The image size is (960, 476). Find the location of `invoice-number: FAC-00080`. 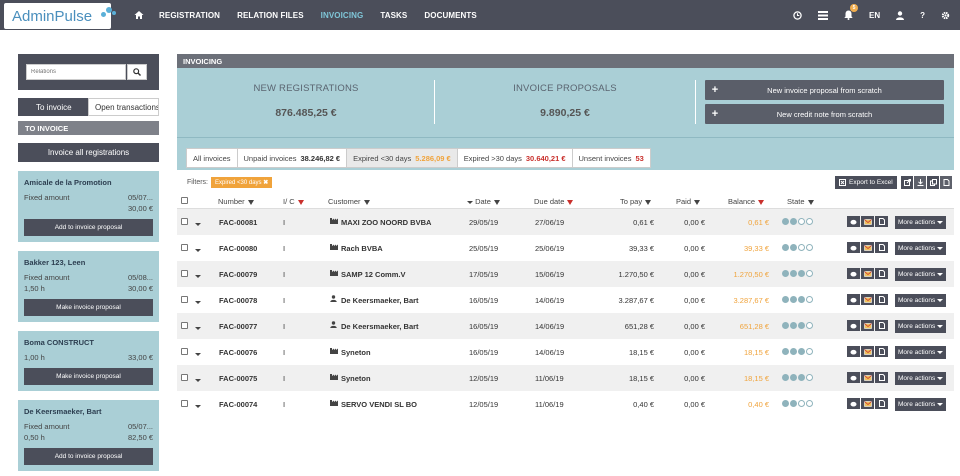

invoice-number: FAC-00080 is located at coordinates (238, 248).